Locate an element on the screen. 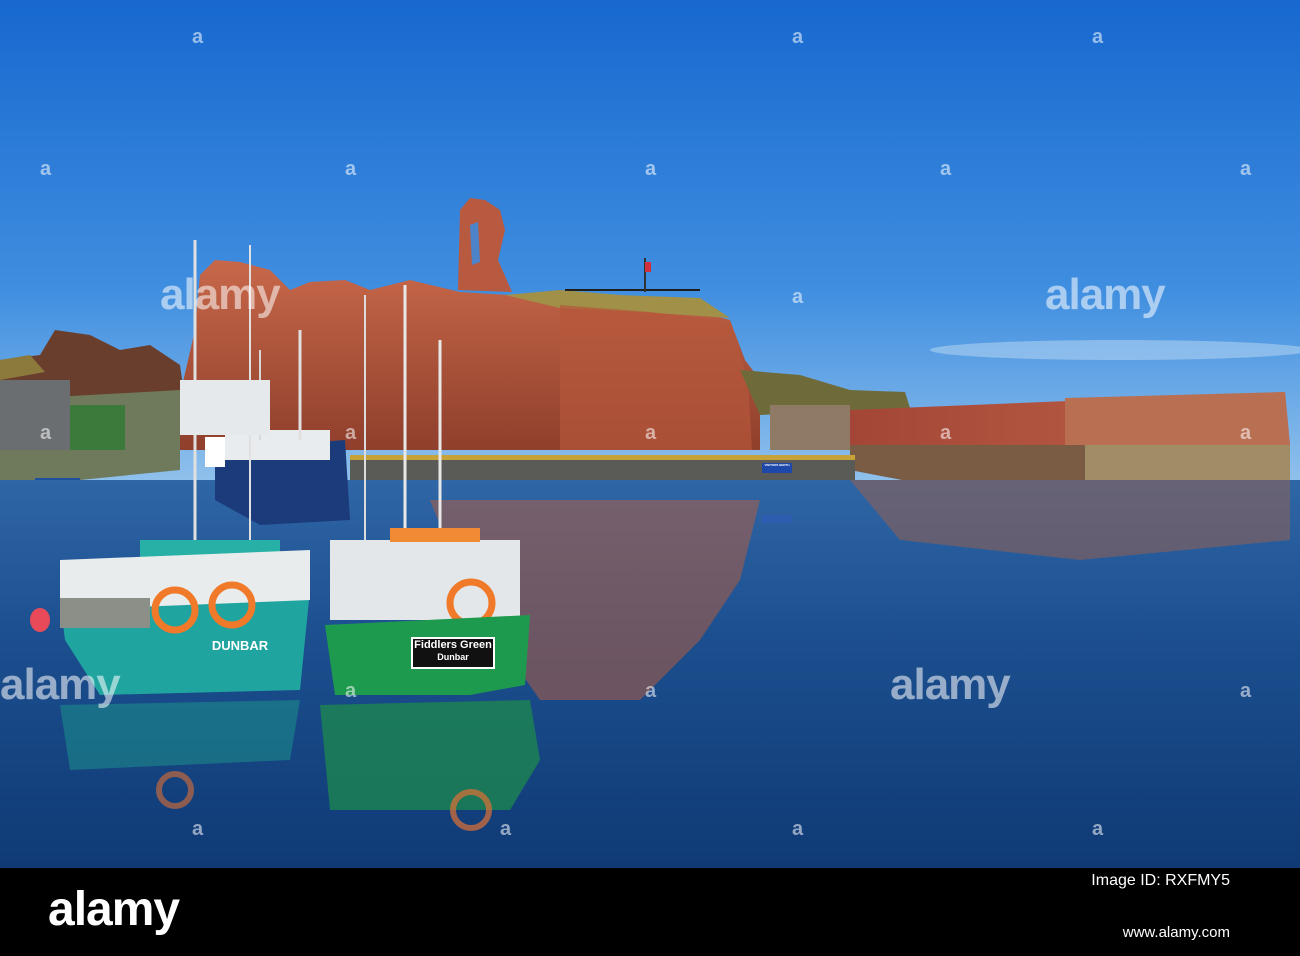  boat-name-right-title: Fiddlers Green is located at coordinates (453, 645).